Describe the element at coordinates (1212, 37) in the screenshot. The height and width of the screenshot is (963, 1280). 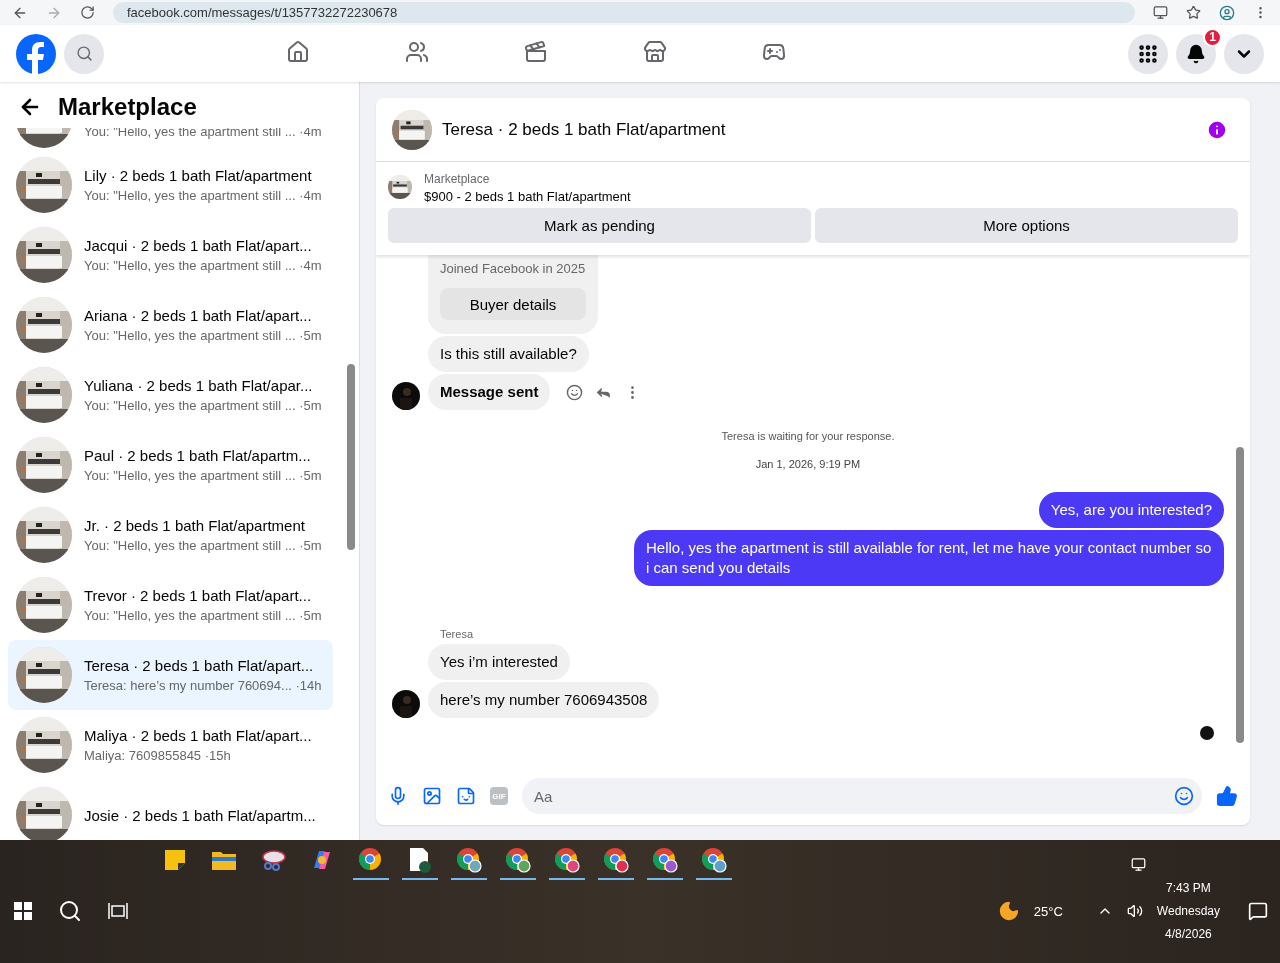
I see `notification-badge: 1` at that location.